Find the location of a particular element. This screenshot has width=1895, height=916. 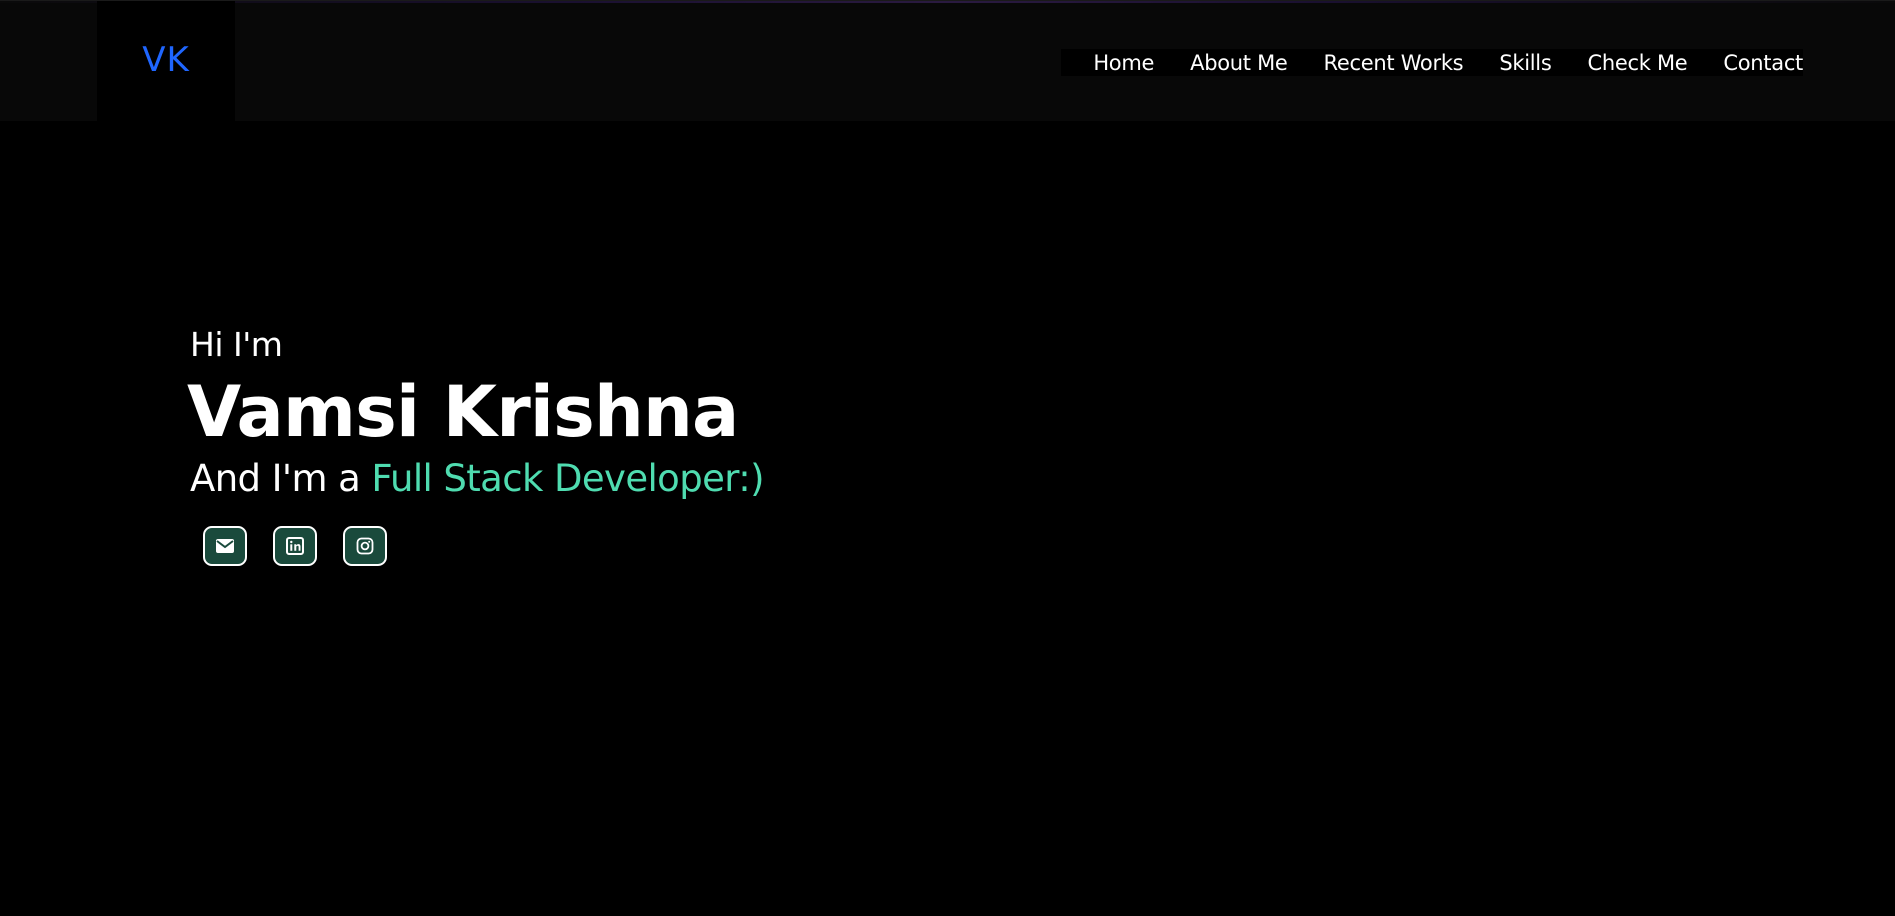

mail-icon is located at coordinates (225, 546).